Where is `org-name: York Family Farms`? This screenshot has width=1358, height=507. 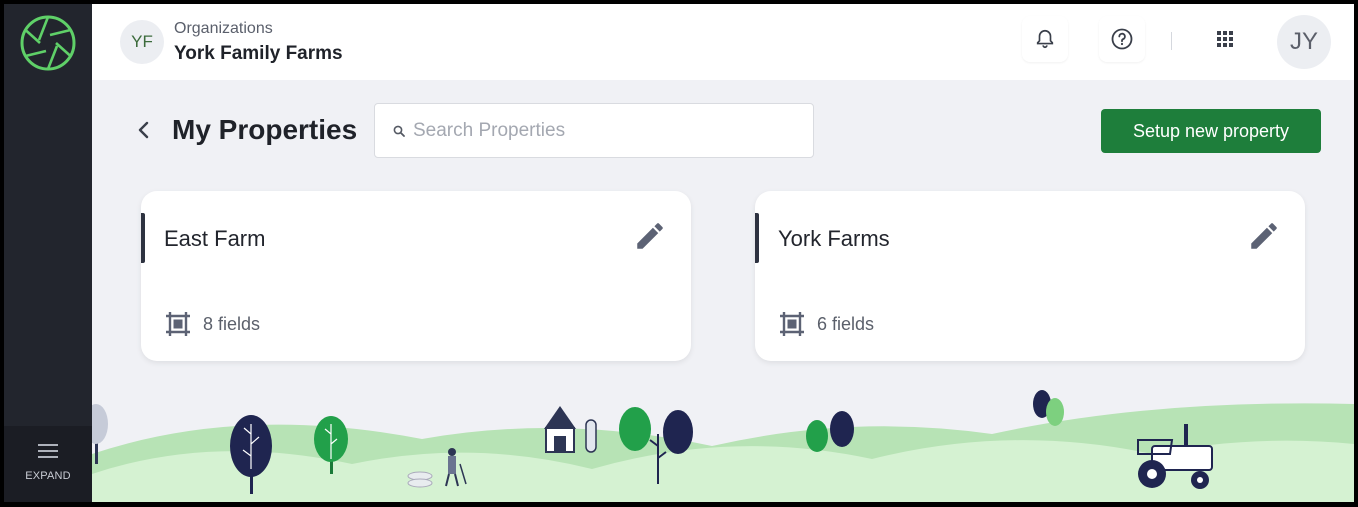
org-name: York Family Farms is located at coordinates (258, 54).